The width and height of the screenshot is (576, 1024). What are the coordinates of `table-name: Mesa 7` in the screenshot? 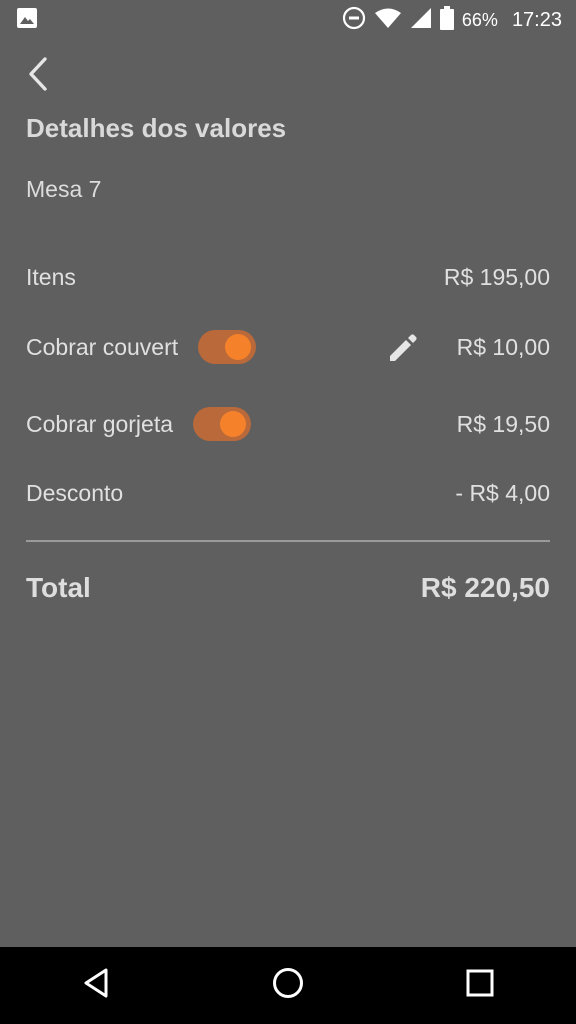 It's located at (64, 189).